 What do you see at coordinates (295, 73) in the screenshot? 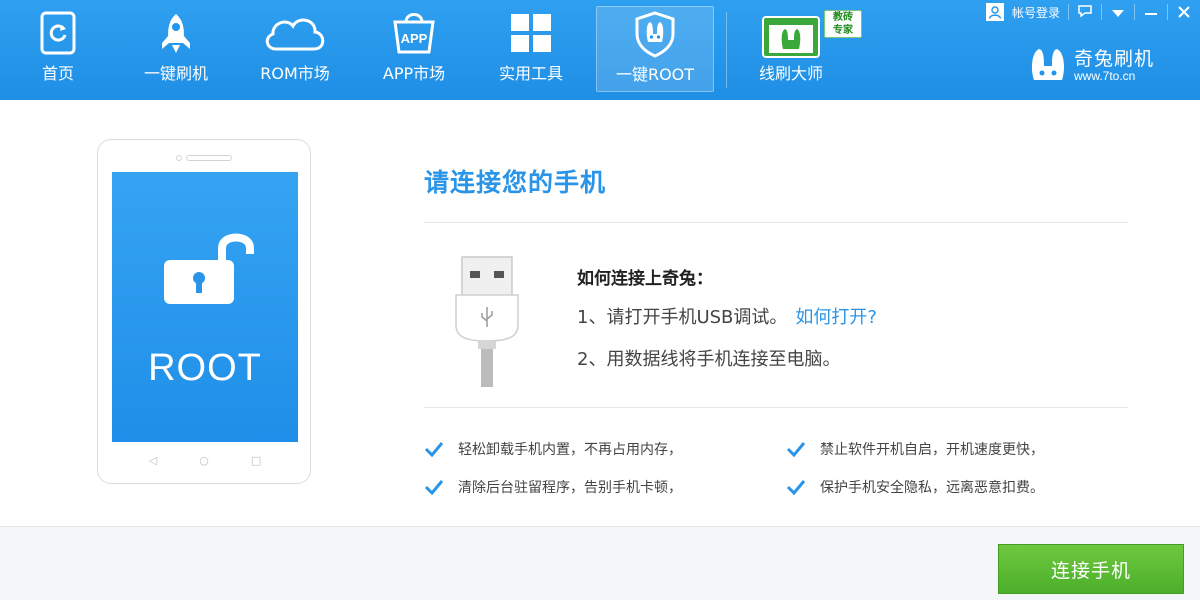
I see `nav-rom-market-label: ROM市场` at bounding box center [295, 73].